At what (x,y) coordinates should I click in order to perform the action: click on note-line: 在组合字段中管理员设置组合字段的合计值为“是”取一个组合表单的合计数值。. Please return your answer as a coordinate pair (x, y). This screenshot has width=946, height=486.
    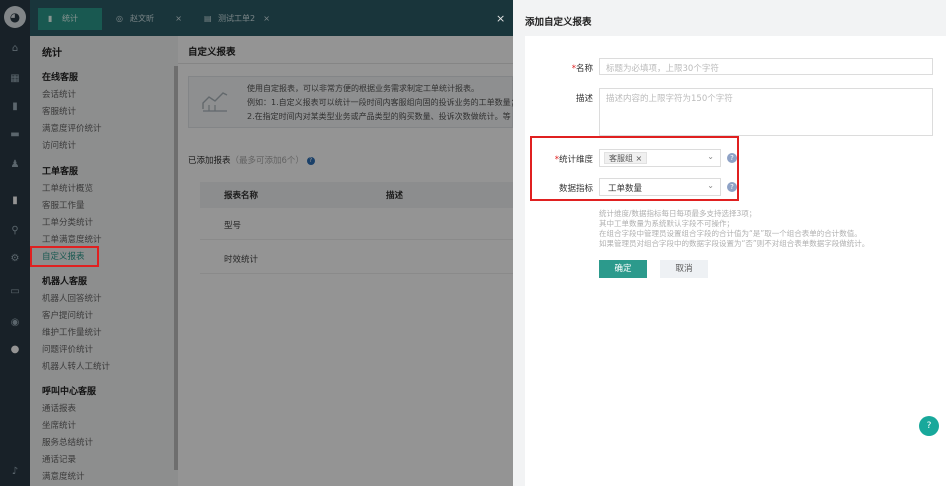
    Looking at the image, I should click on (730, 233).